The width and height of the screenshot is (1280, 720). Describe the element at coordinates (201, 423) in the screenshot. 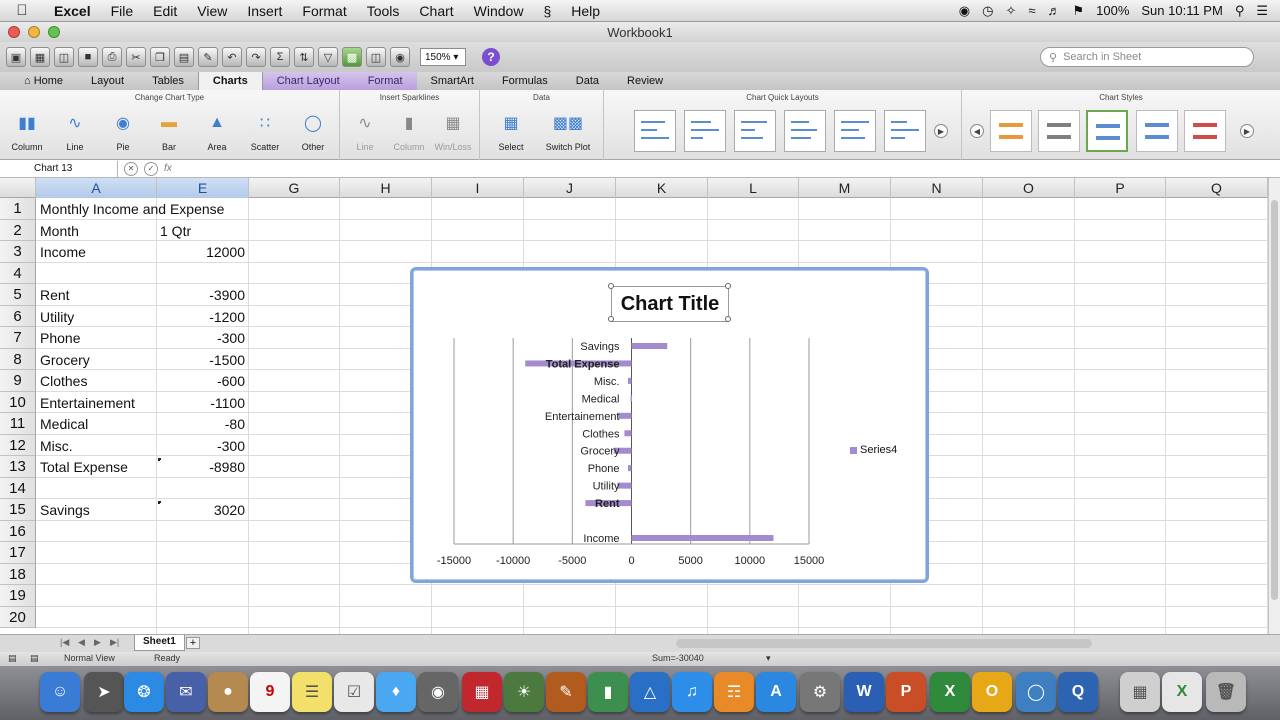

I see `cell-e11: -80` at that location.